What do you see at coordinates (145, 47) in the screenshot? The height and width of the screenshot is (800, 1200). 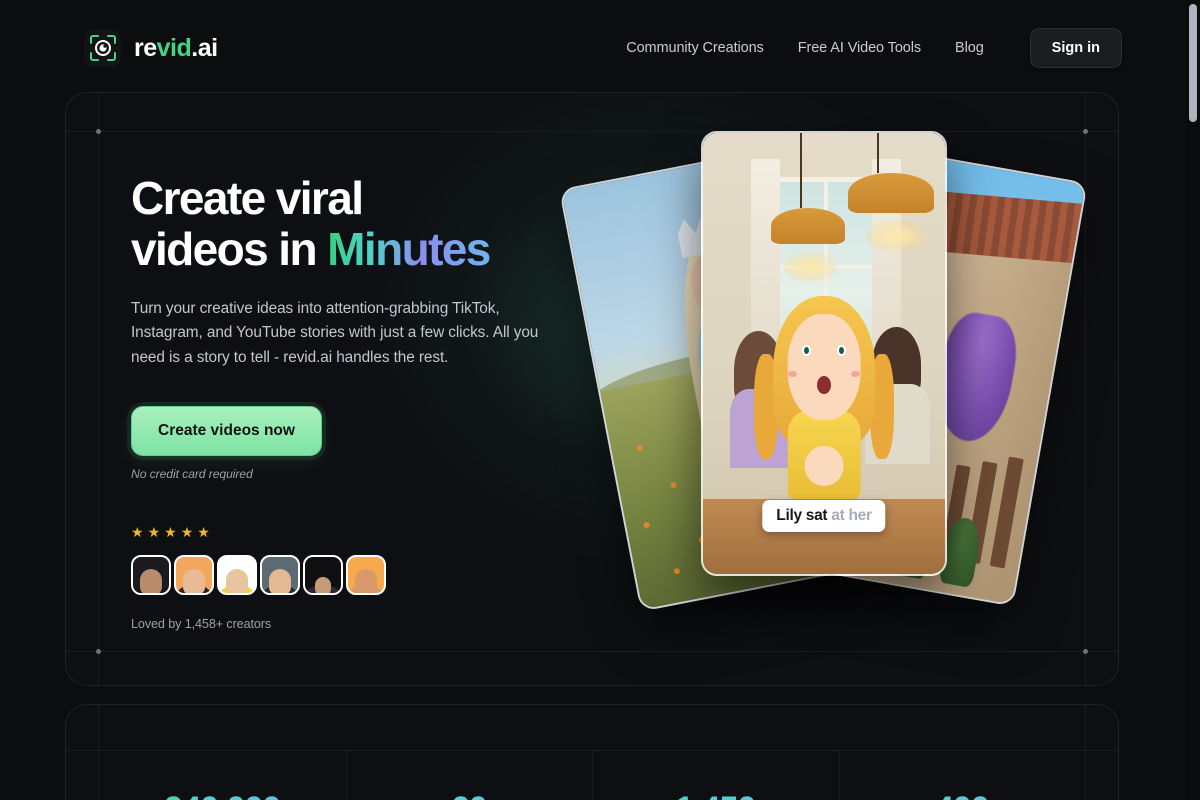 I see `brand-name-part1: re` at bounding box center [145, 47].